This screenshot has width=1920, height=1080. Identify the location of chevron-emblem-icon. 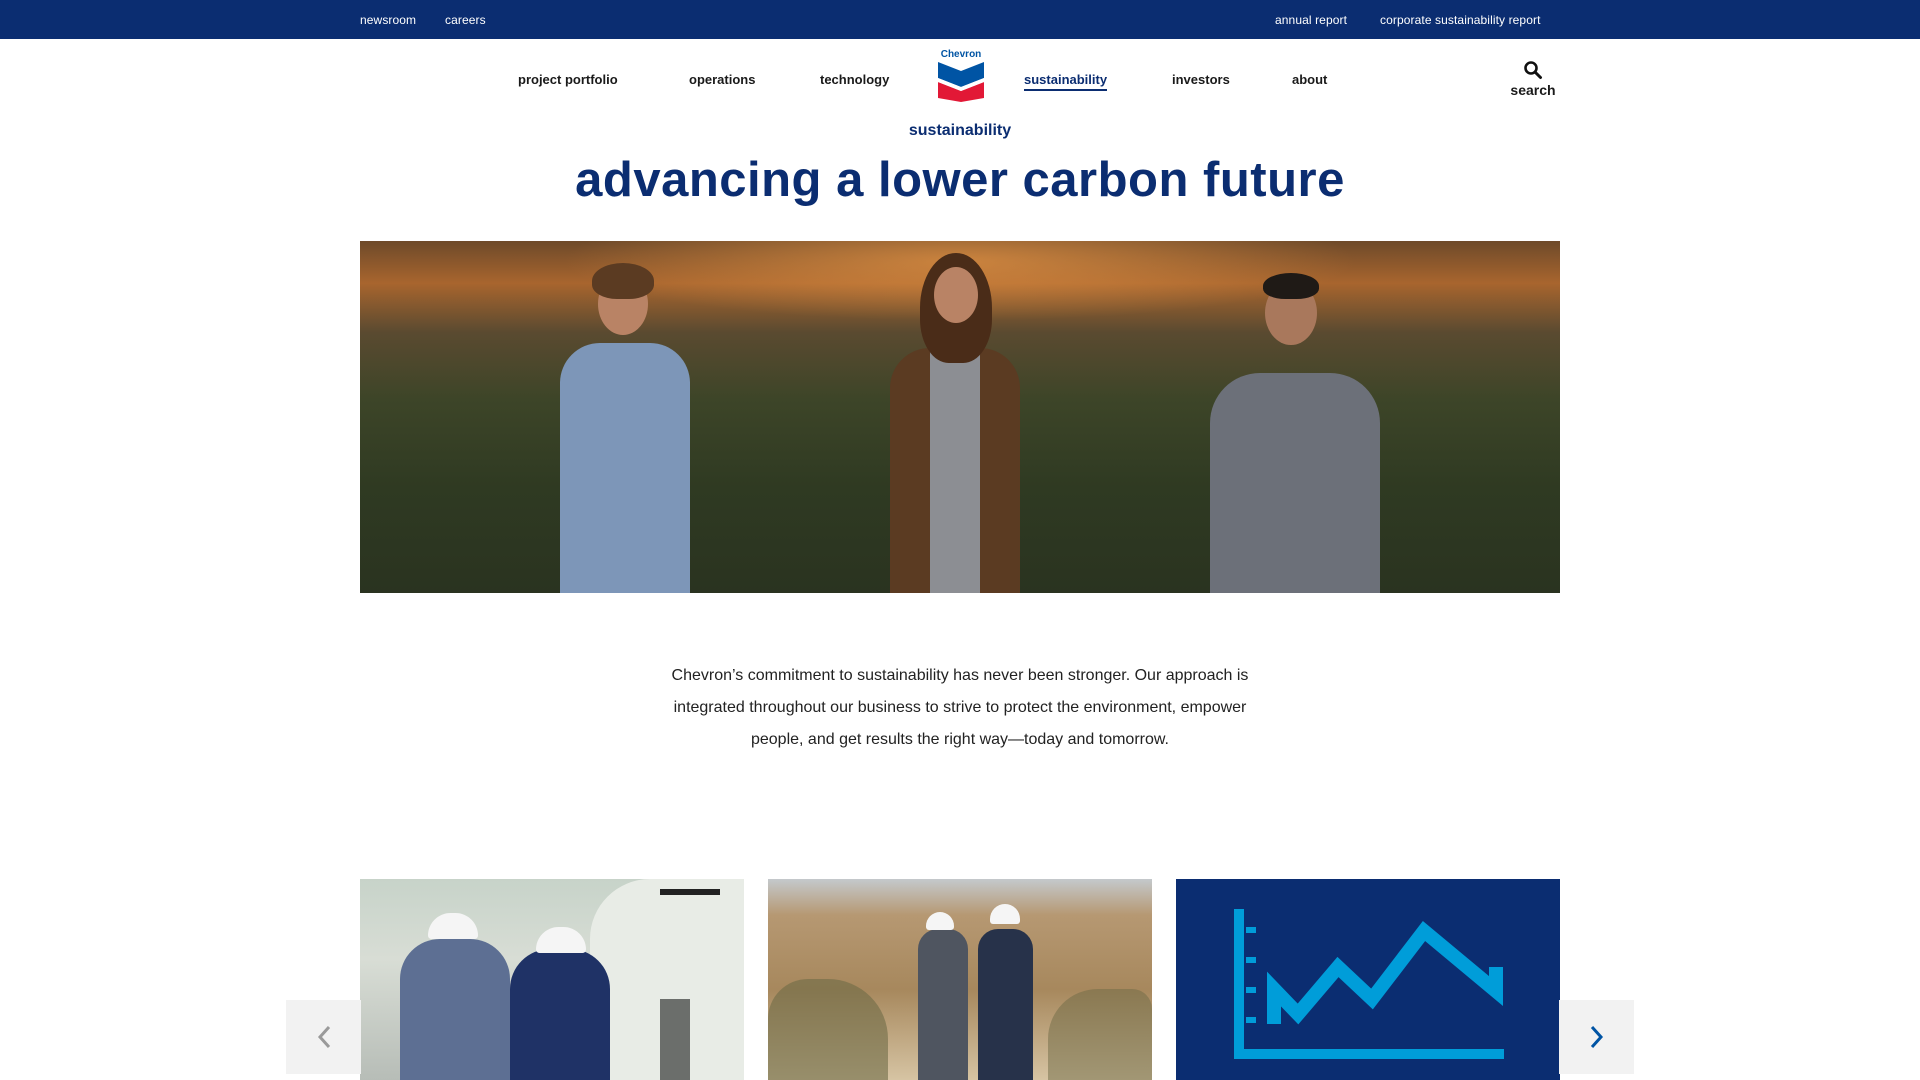
(961, 82).